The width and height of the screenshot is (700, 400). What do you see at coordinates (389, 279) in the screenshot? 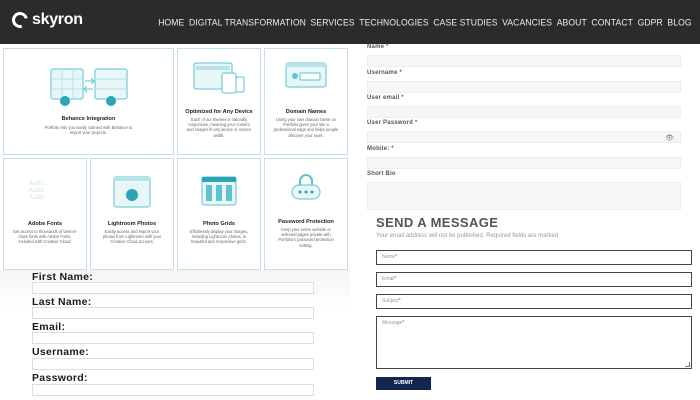
I see `email-placeholder: Email*` at bounding box center [389, 279].